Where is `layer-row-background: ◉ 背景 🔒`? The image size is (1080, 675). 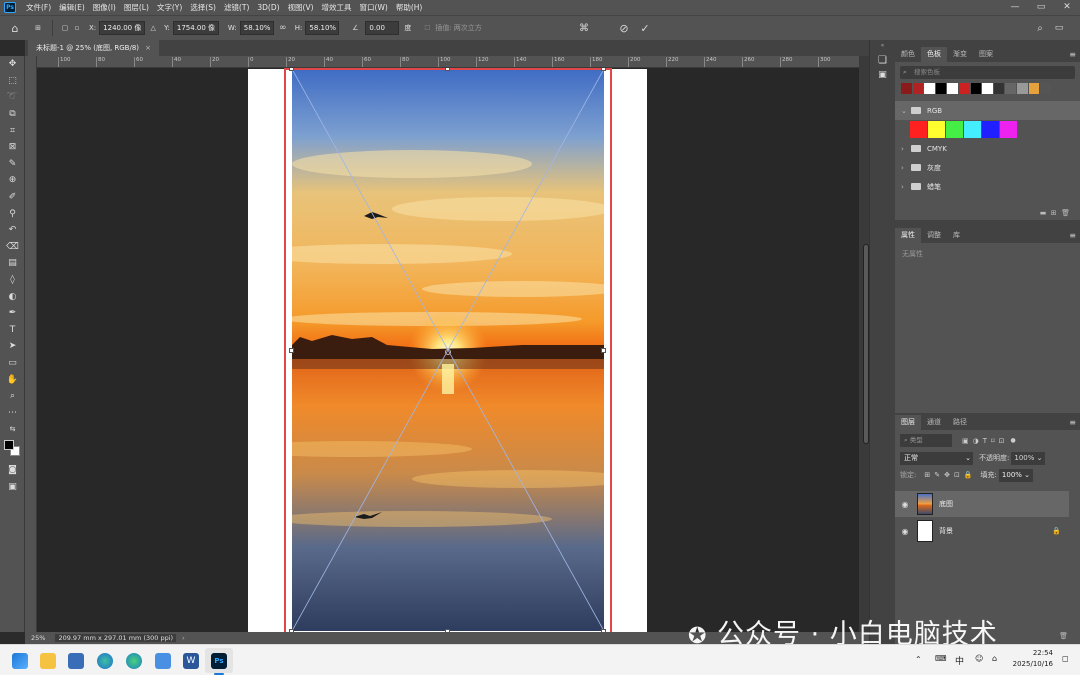
layer-row-background: ◉ 背景 🔒 is located at coordinates (982, 531).